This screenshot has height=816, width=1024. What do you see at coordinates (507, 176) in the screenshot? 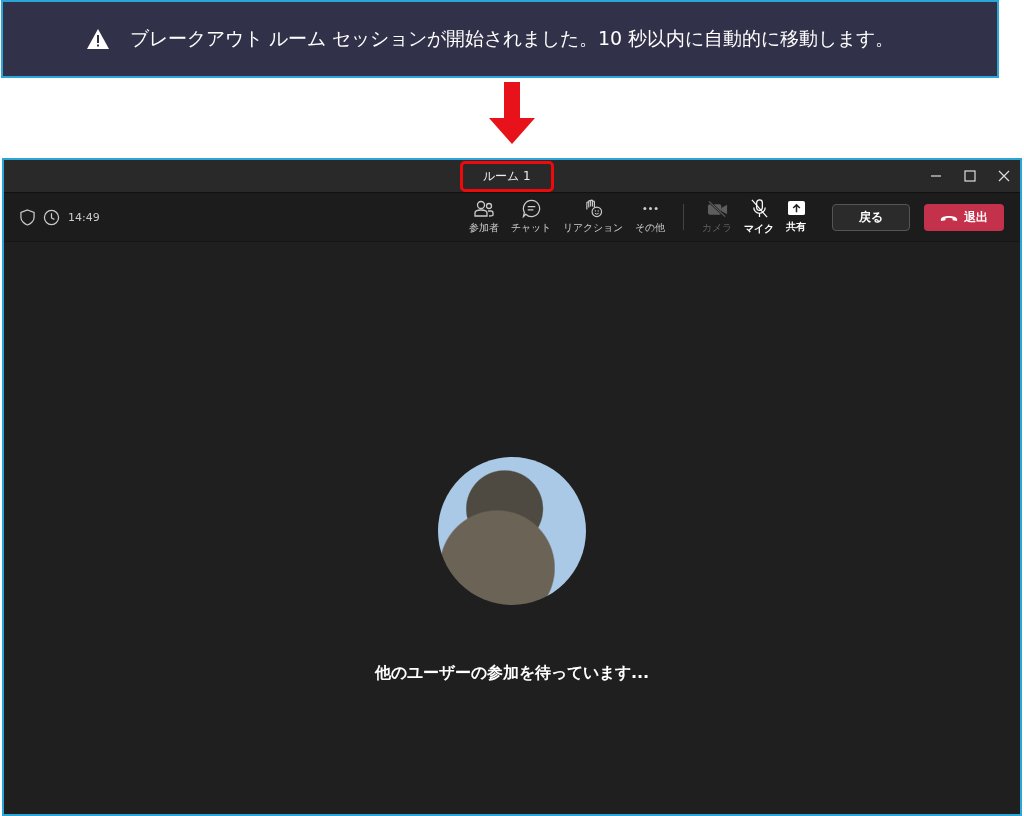
I see `window-title: ルーム 1` at bounding box center [507, 176].